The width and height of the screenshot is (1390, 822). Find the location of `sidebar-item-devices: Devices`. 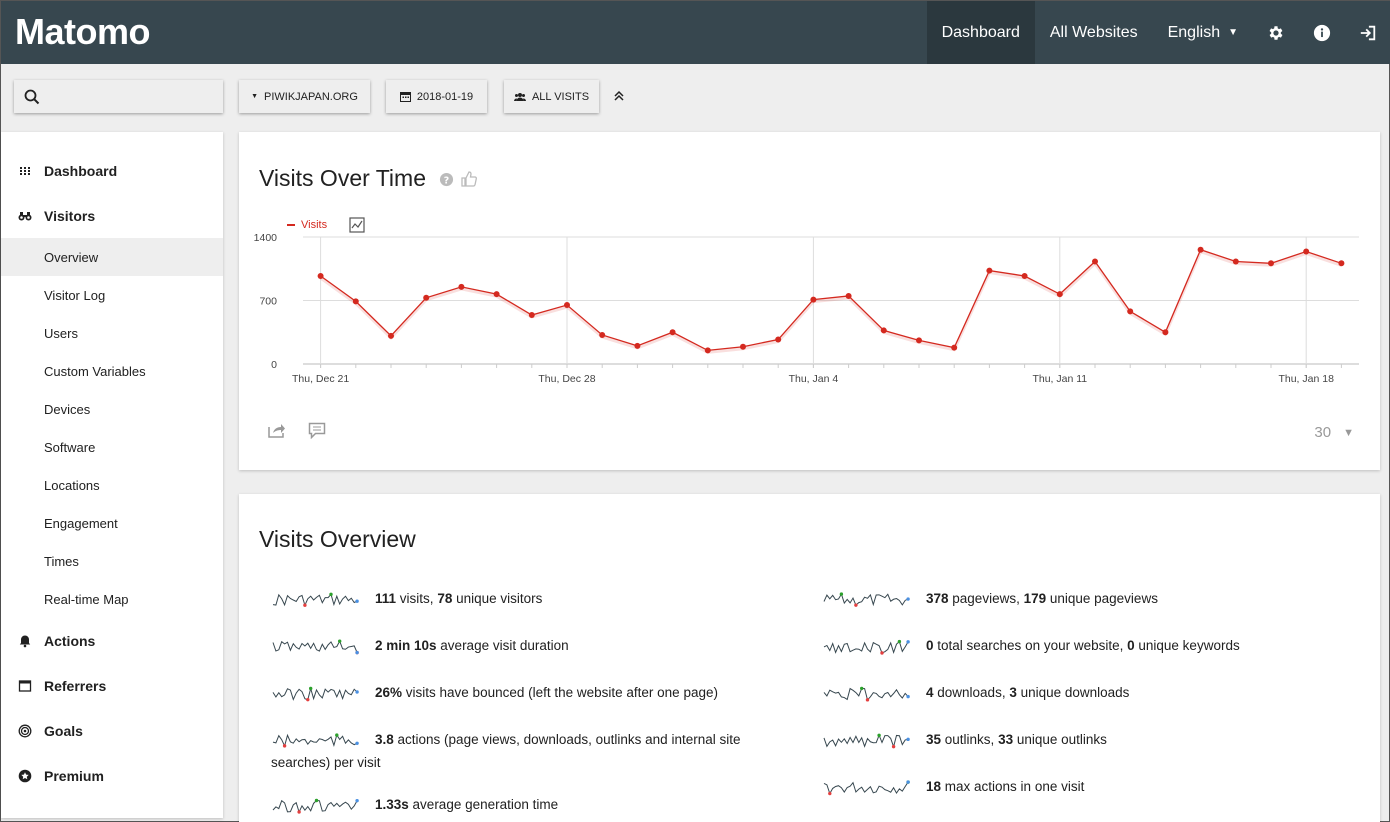

sidebar-item-devices: Devices is located at coordinates (112, 409).